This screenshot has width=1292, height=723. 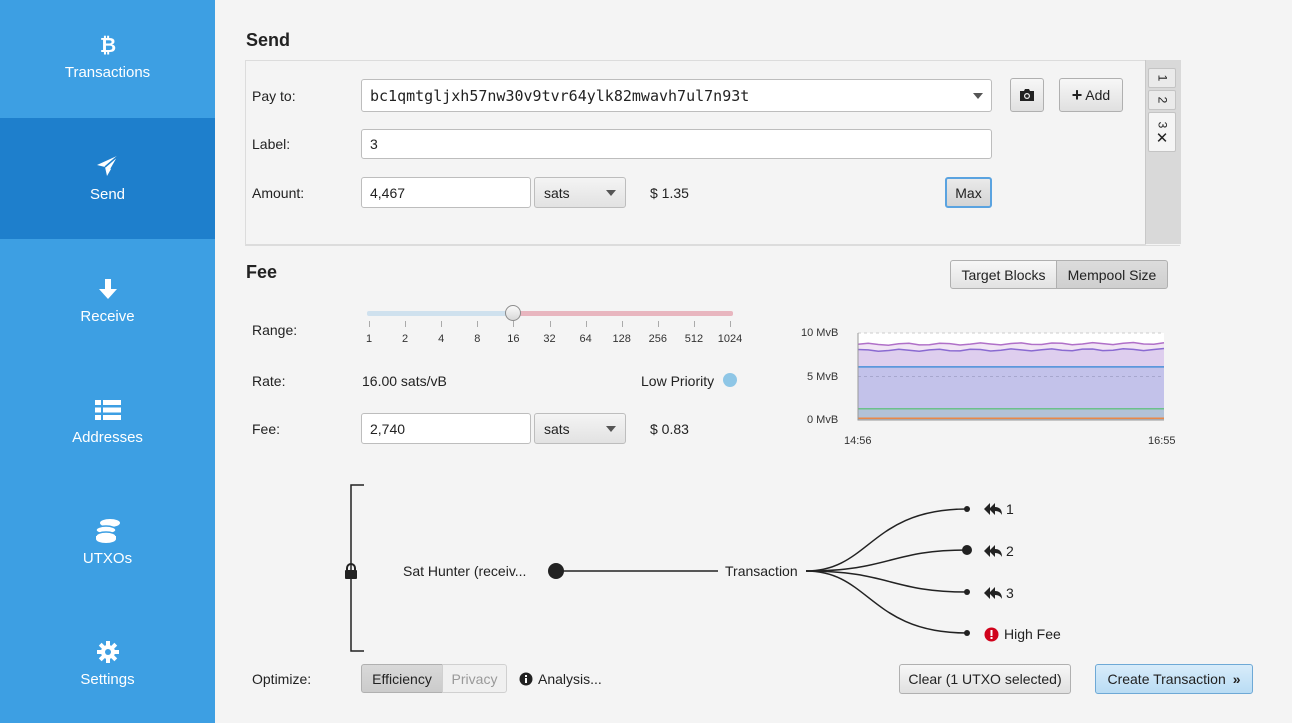 I want to click on slider-tick-label: 512, so click(x=694, y=339).